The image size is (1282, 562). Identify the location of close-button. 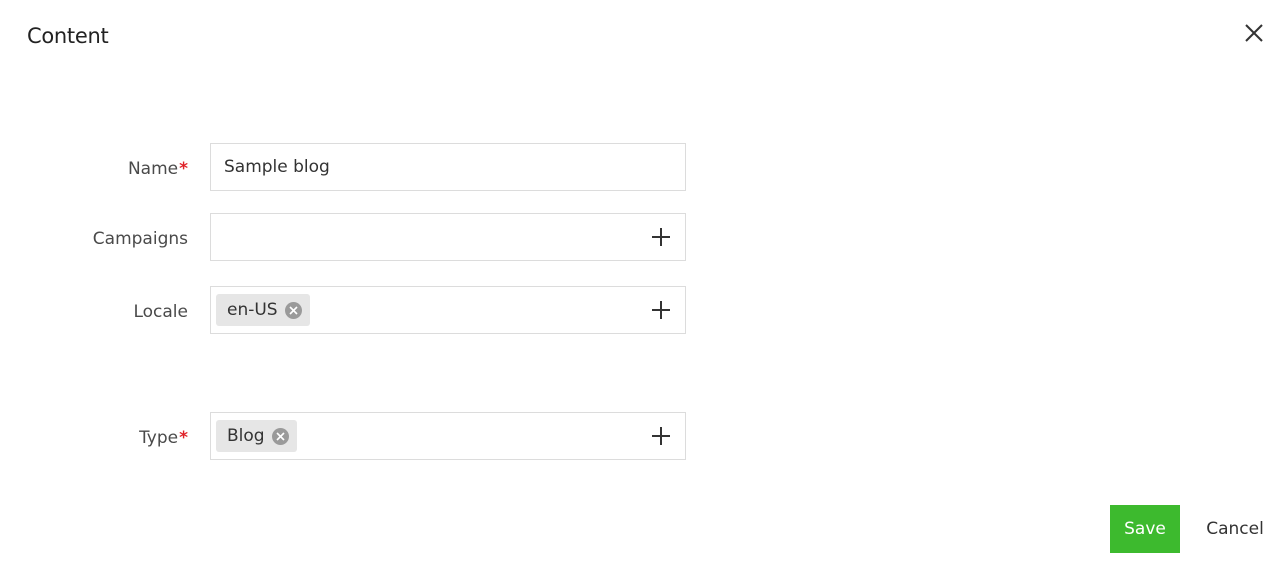
(1254, 33).